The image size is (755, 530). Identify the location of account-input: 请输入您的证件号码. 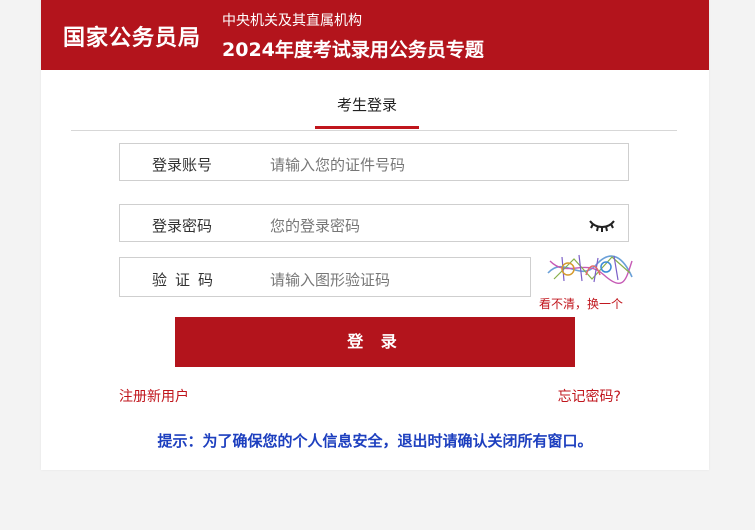
(337, 164).